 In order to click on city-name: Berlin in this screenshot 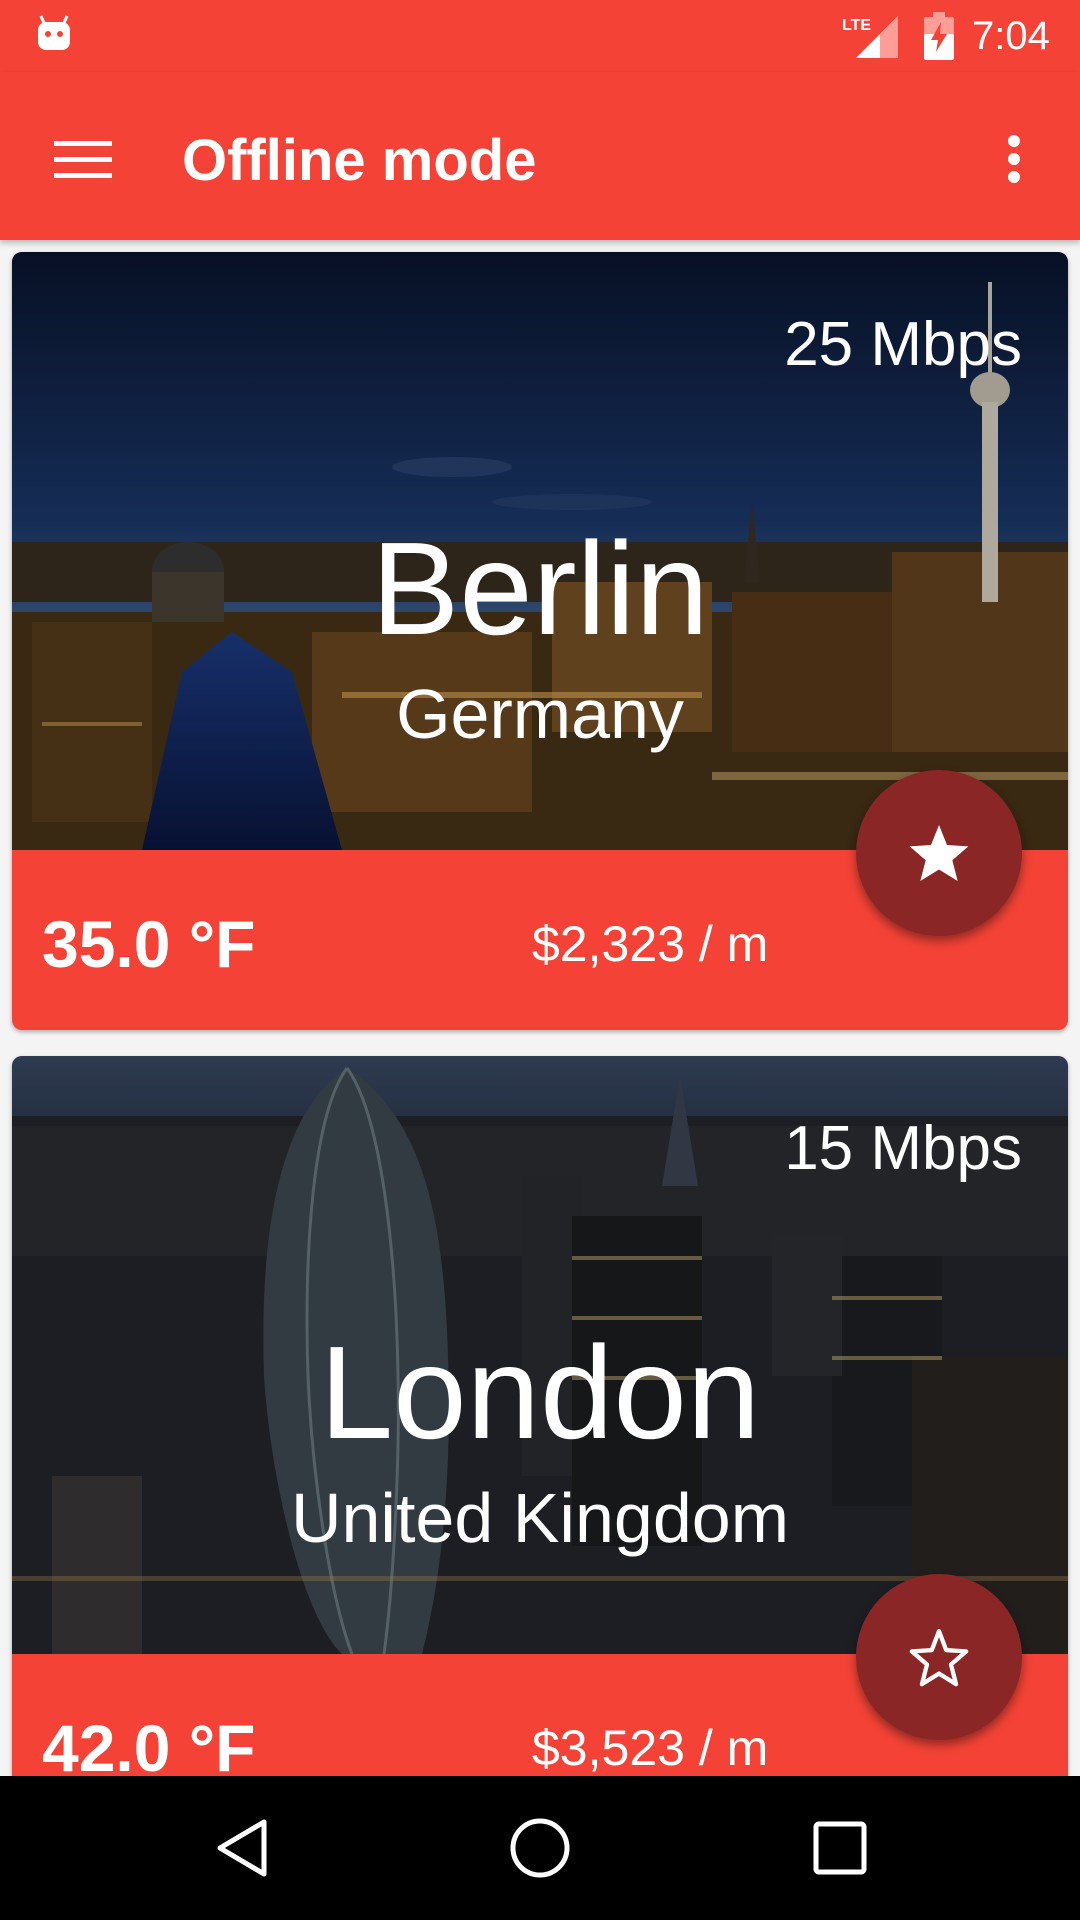, I will do `click(540, 588)`.